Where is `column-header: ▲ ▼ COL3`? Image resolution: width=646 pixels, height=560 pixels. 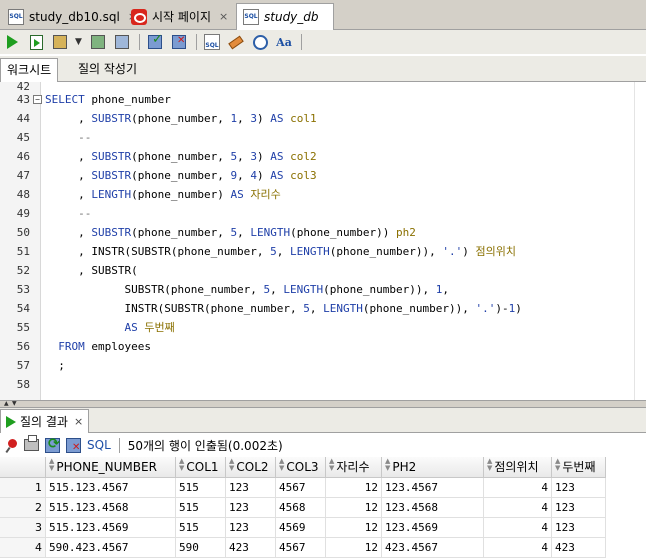
column-header: ▲ ▼ COL3 is located at coordinates (301, 467).